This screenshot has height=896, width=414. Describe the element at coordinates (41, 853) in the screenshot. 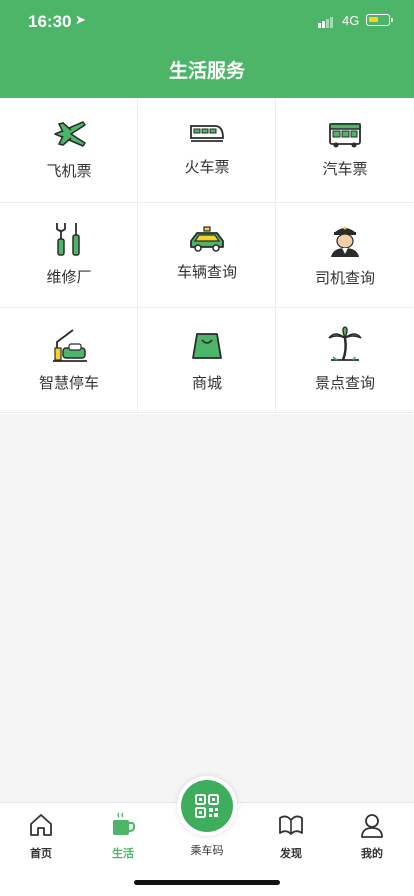

I see `tab-label: 首页` at that location.